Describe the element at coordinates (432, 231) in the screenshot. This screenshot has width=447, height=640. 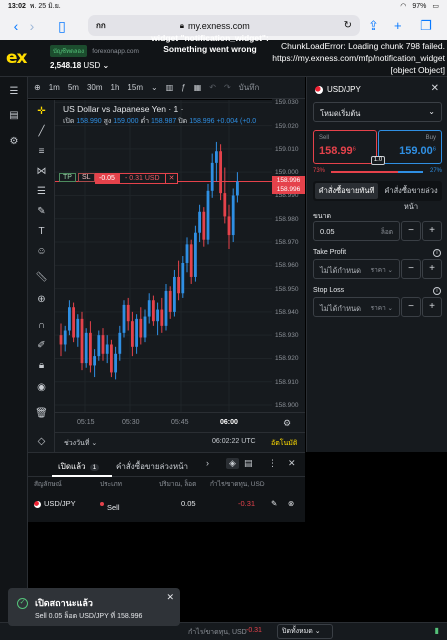
I see `volume-increase-button: +` at that location.